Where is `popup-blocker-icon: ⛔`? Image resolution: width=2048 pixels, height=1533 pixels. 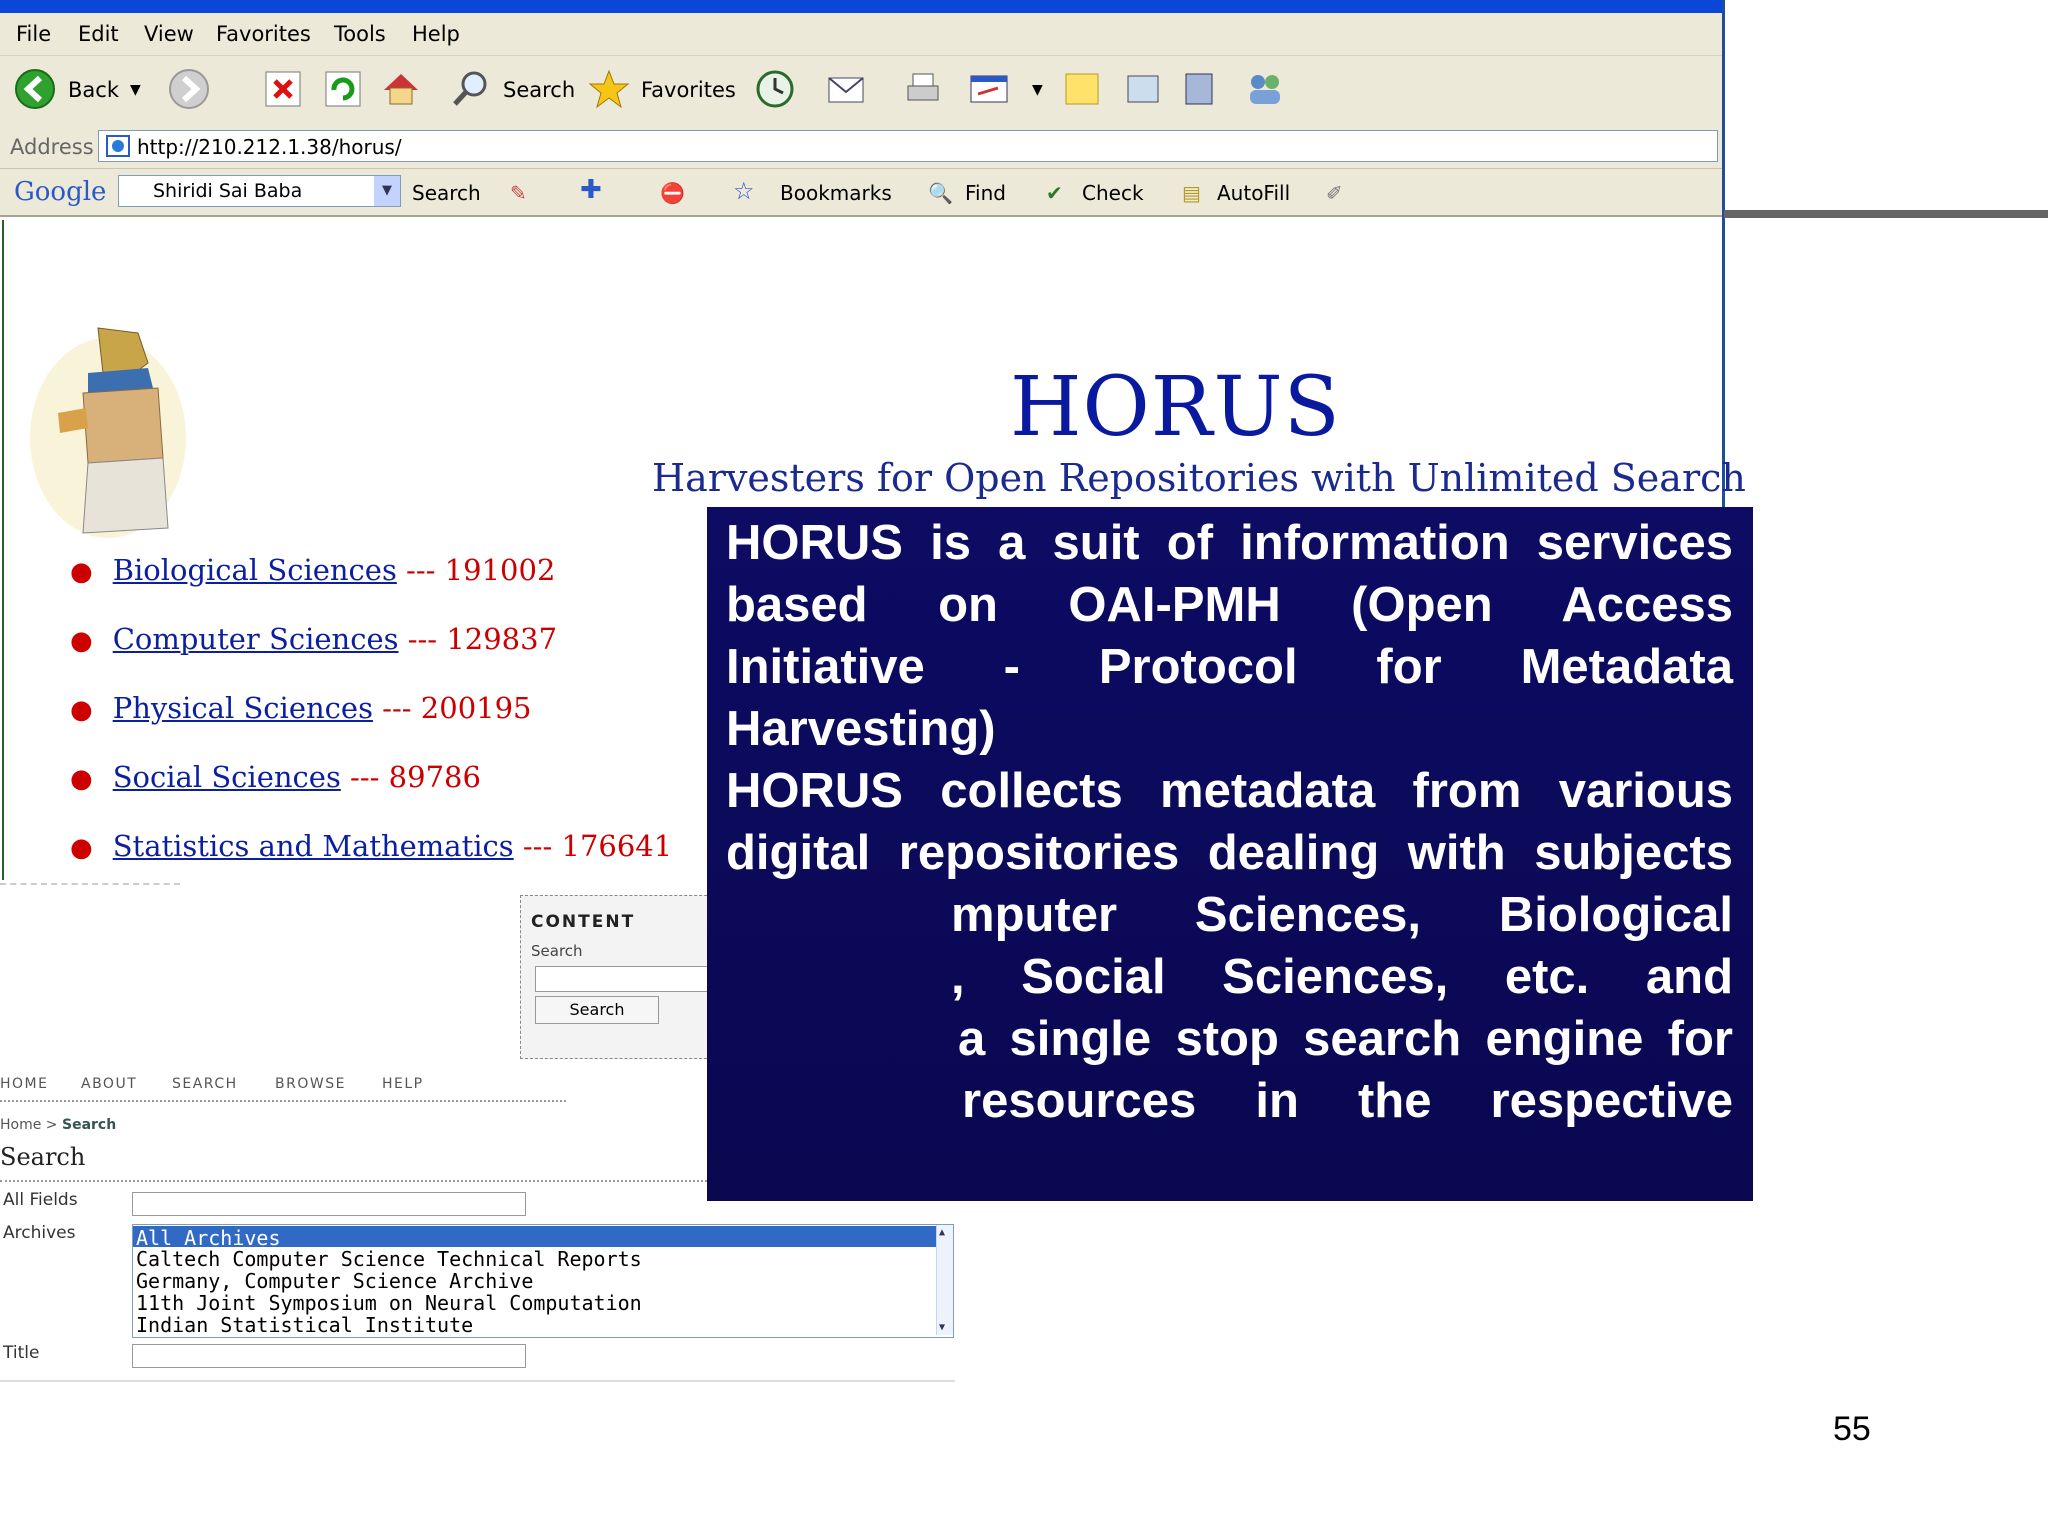 popup-blocker-icon: ⛔ is located at coordinates (672, 193).